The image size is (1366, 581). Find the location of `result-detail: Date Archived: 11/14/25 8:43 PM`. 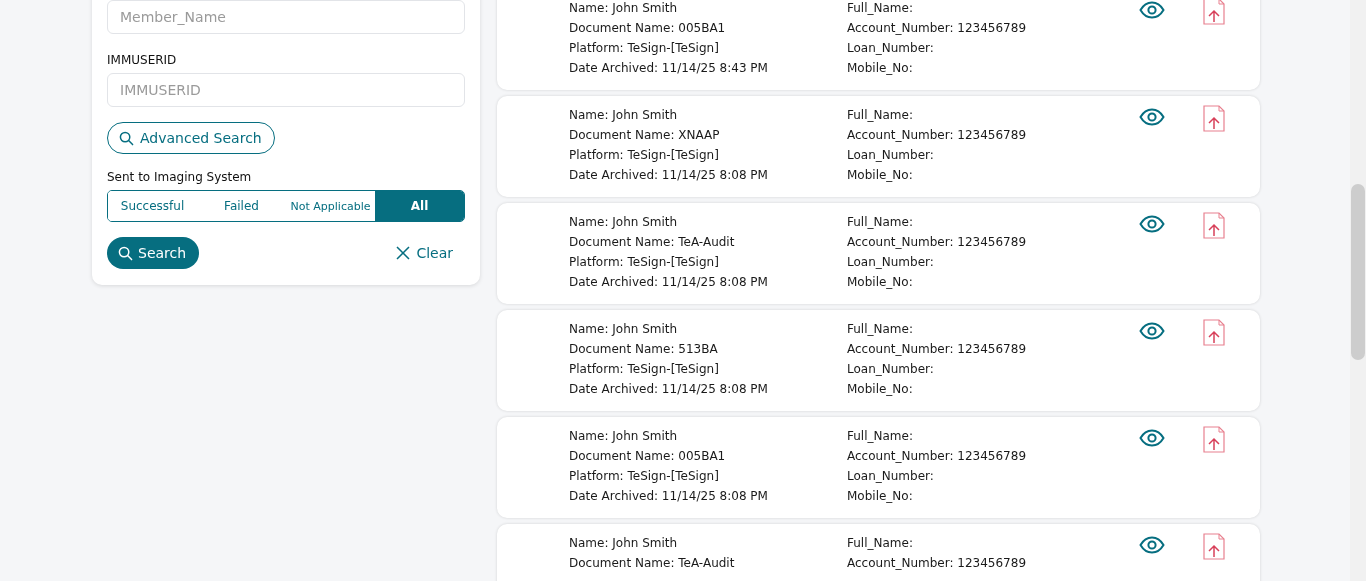

result-detail: Date Archived: 11/14/25 8:43 PM is located at coordinates (669, 68).